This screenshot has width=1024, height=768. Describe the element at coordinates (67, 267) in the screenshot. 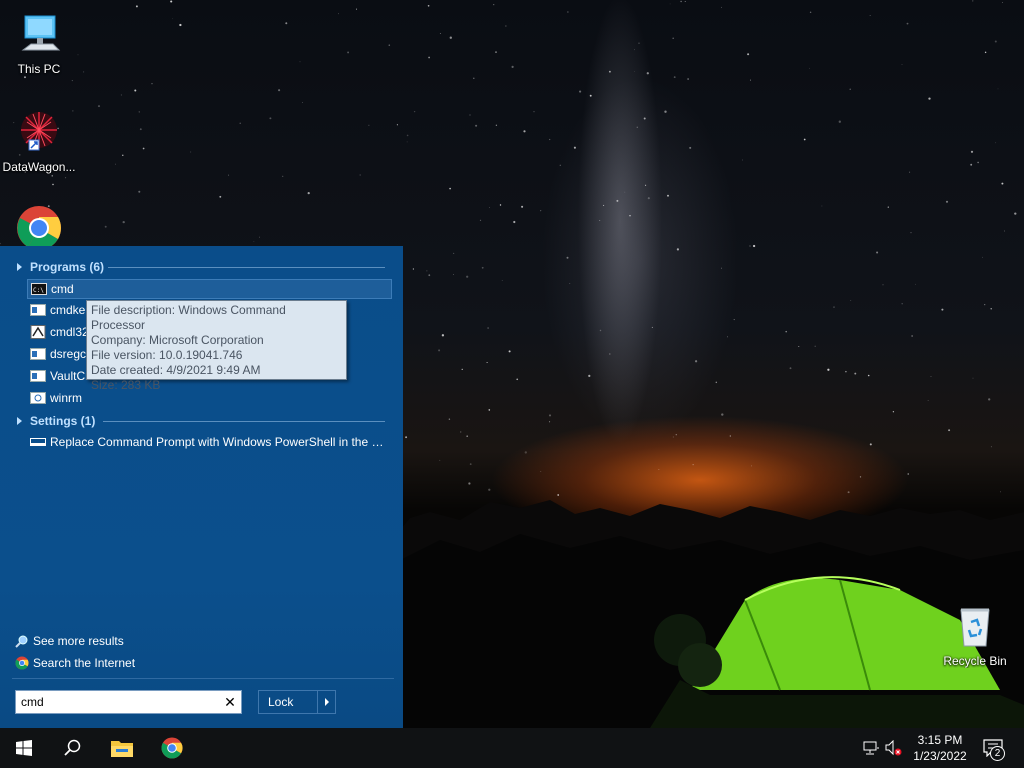

I see `programs-header-label: Programs (6)` at that location.